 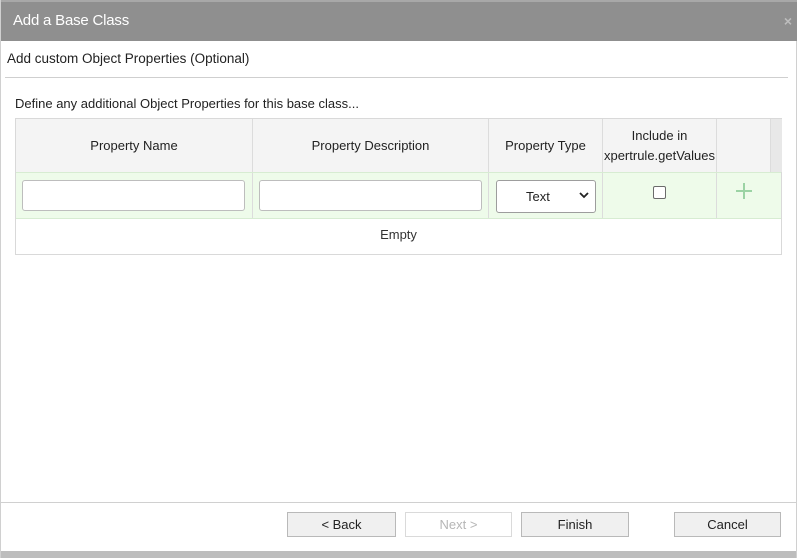 I want to click on include-getvalues-checkbox, so click(x=659, y=192).